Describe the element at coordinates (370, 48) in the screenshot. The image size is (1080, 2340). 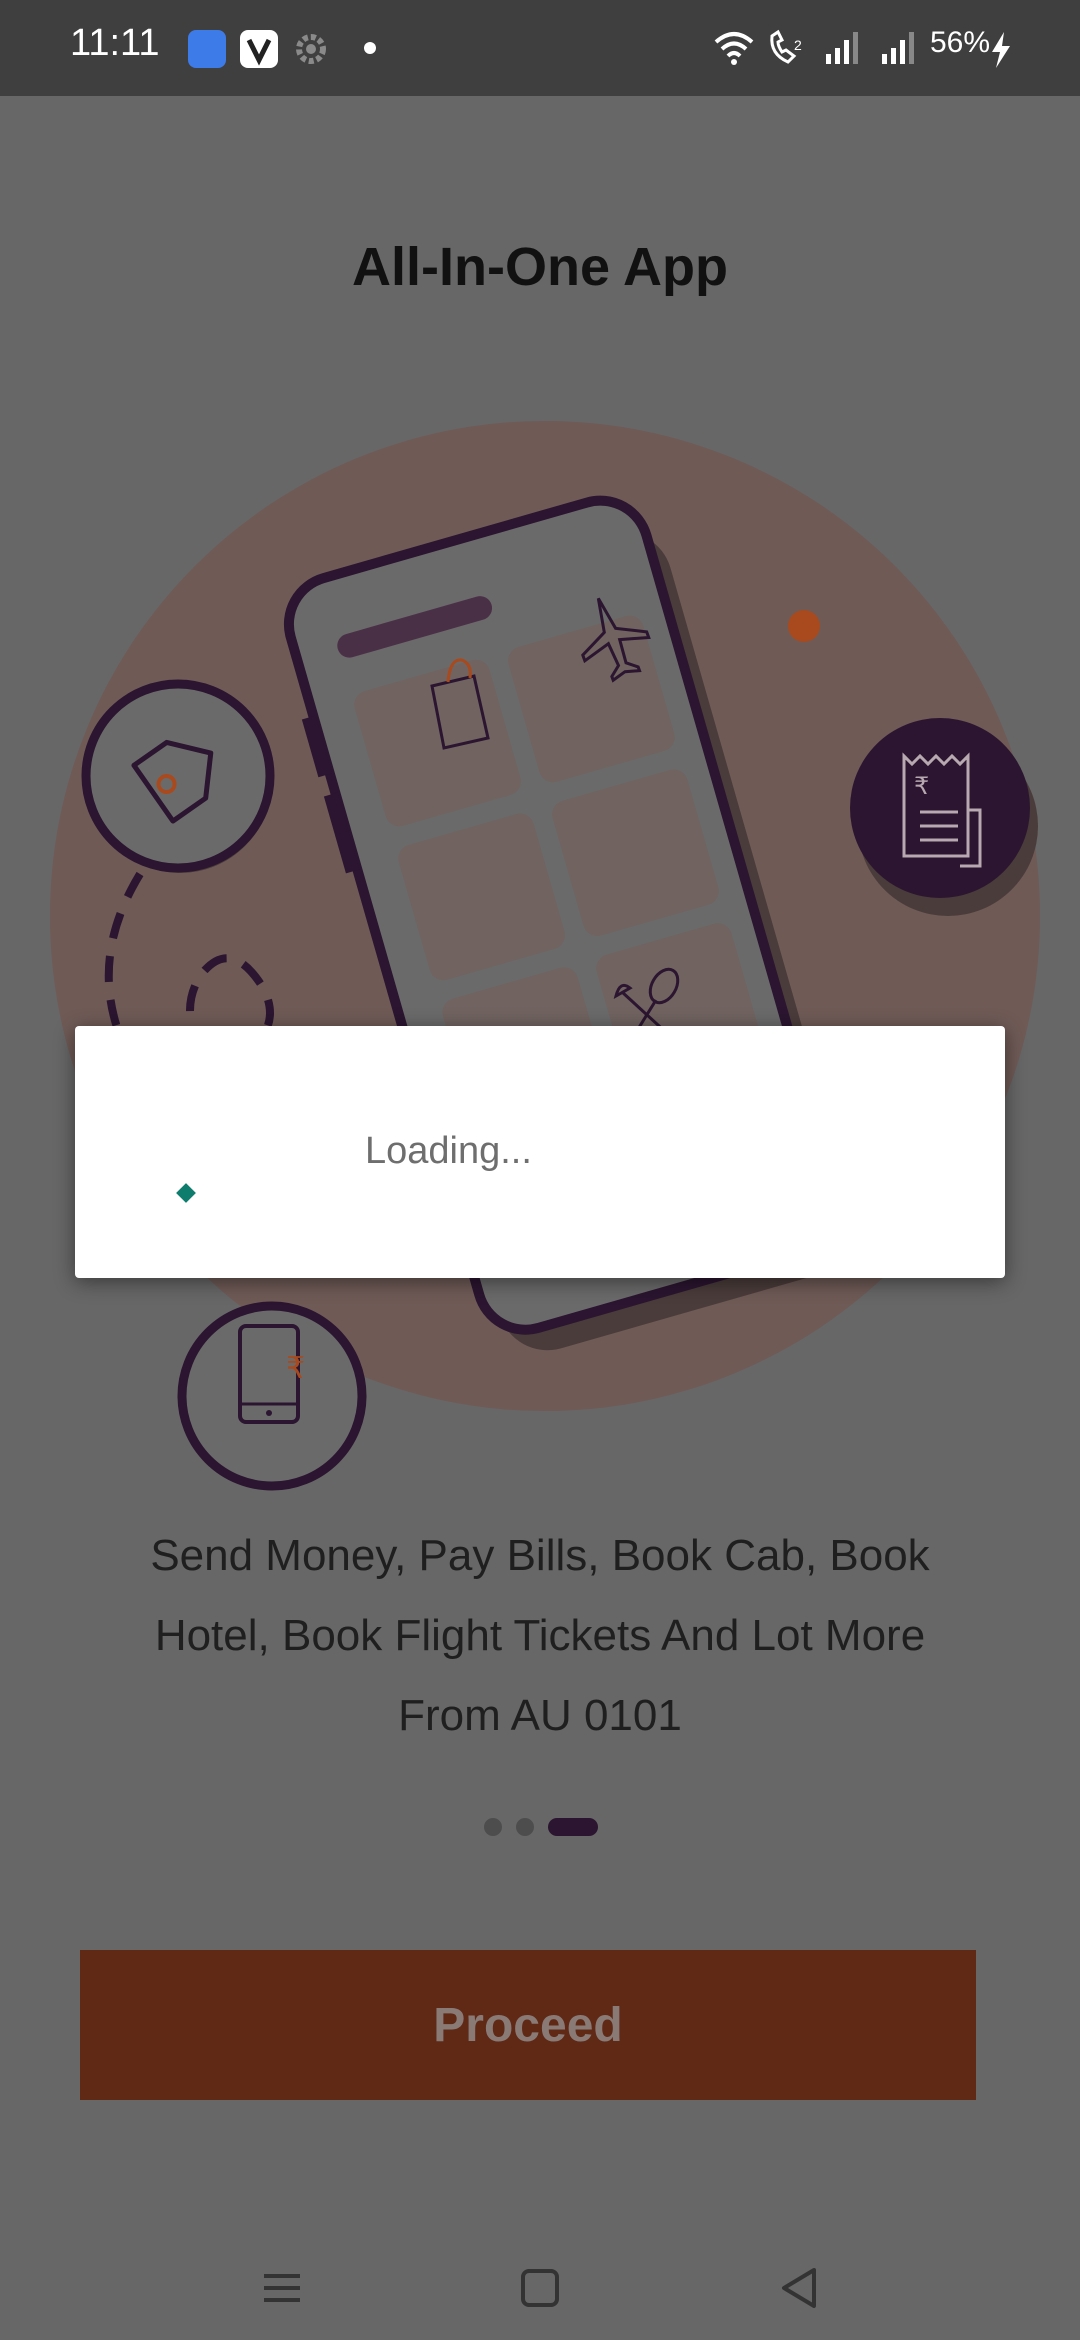
I see `notification-dot-icon` at that location.